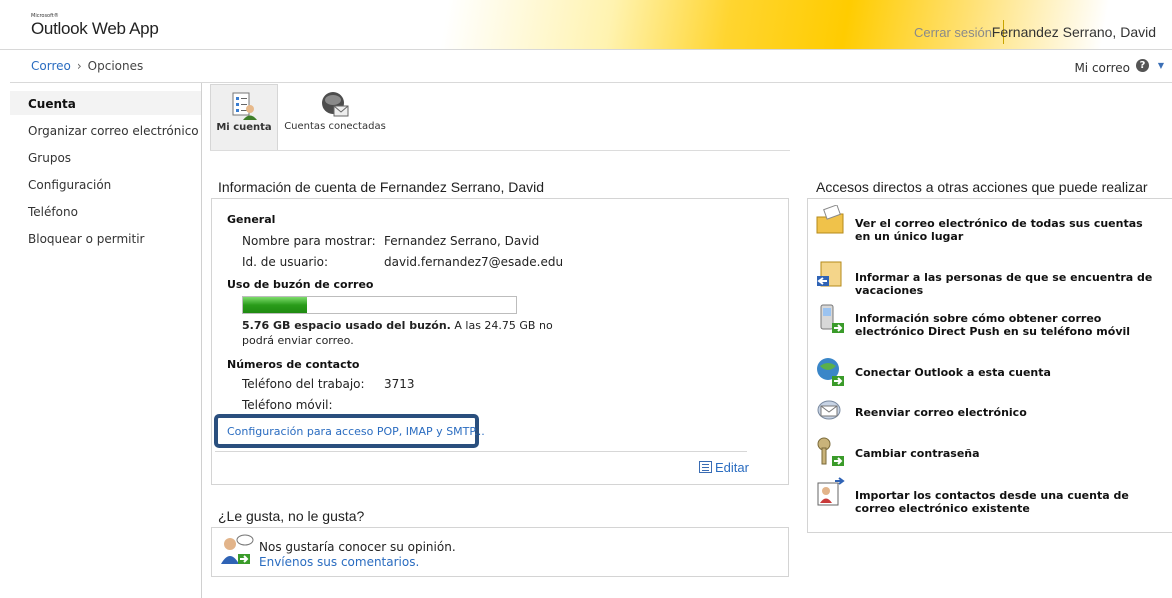 The width and height of the screenshot is (1172, 598). What do you see at coordinates (481, 451) in the screenshot?
I see `edit-divider` at bounding box center [481, 451].